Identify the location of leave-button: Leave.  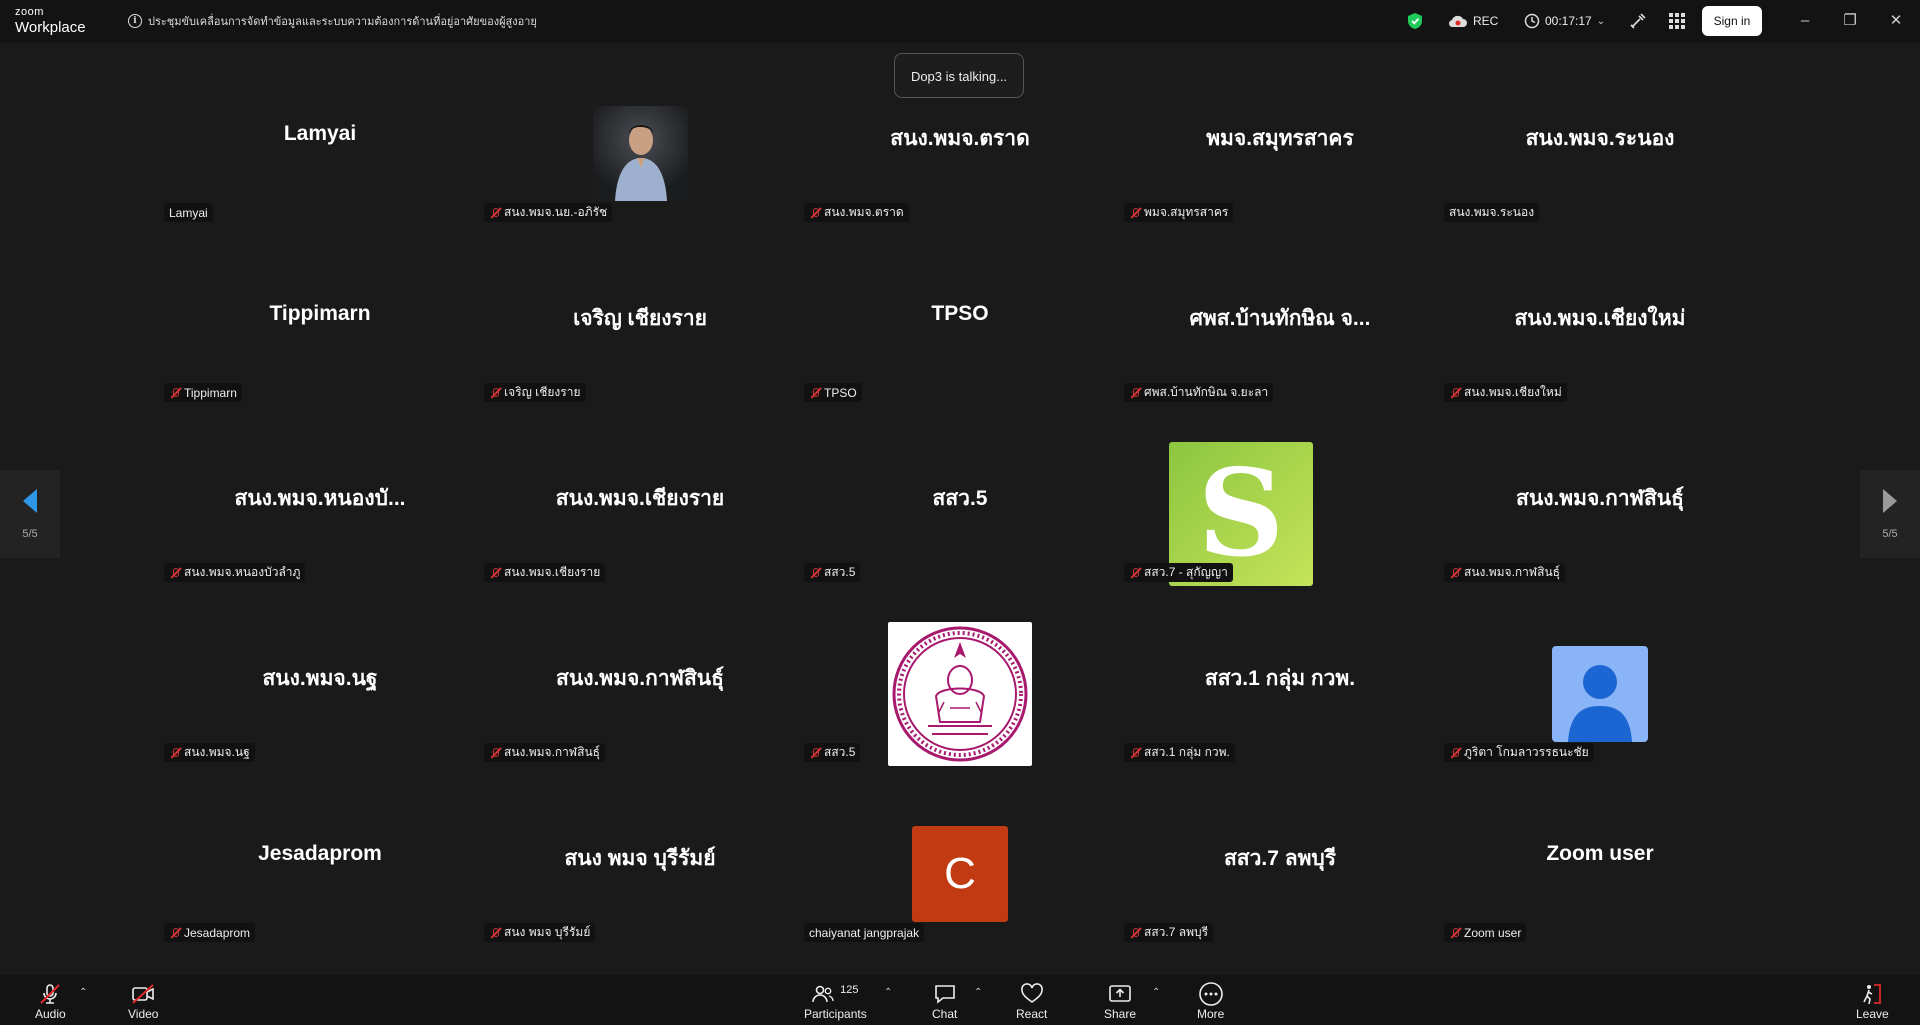
(1872, 1001).